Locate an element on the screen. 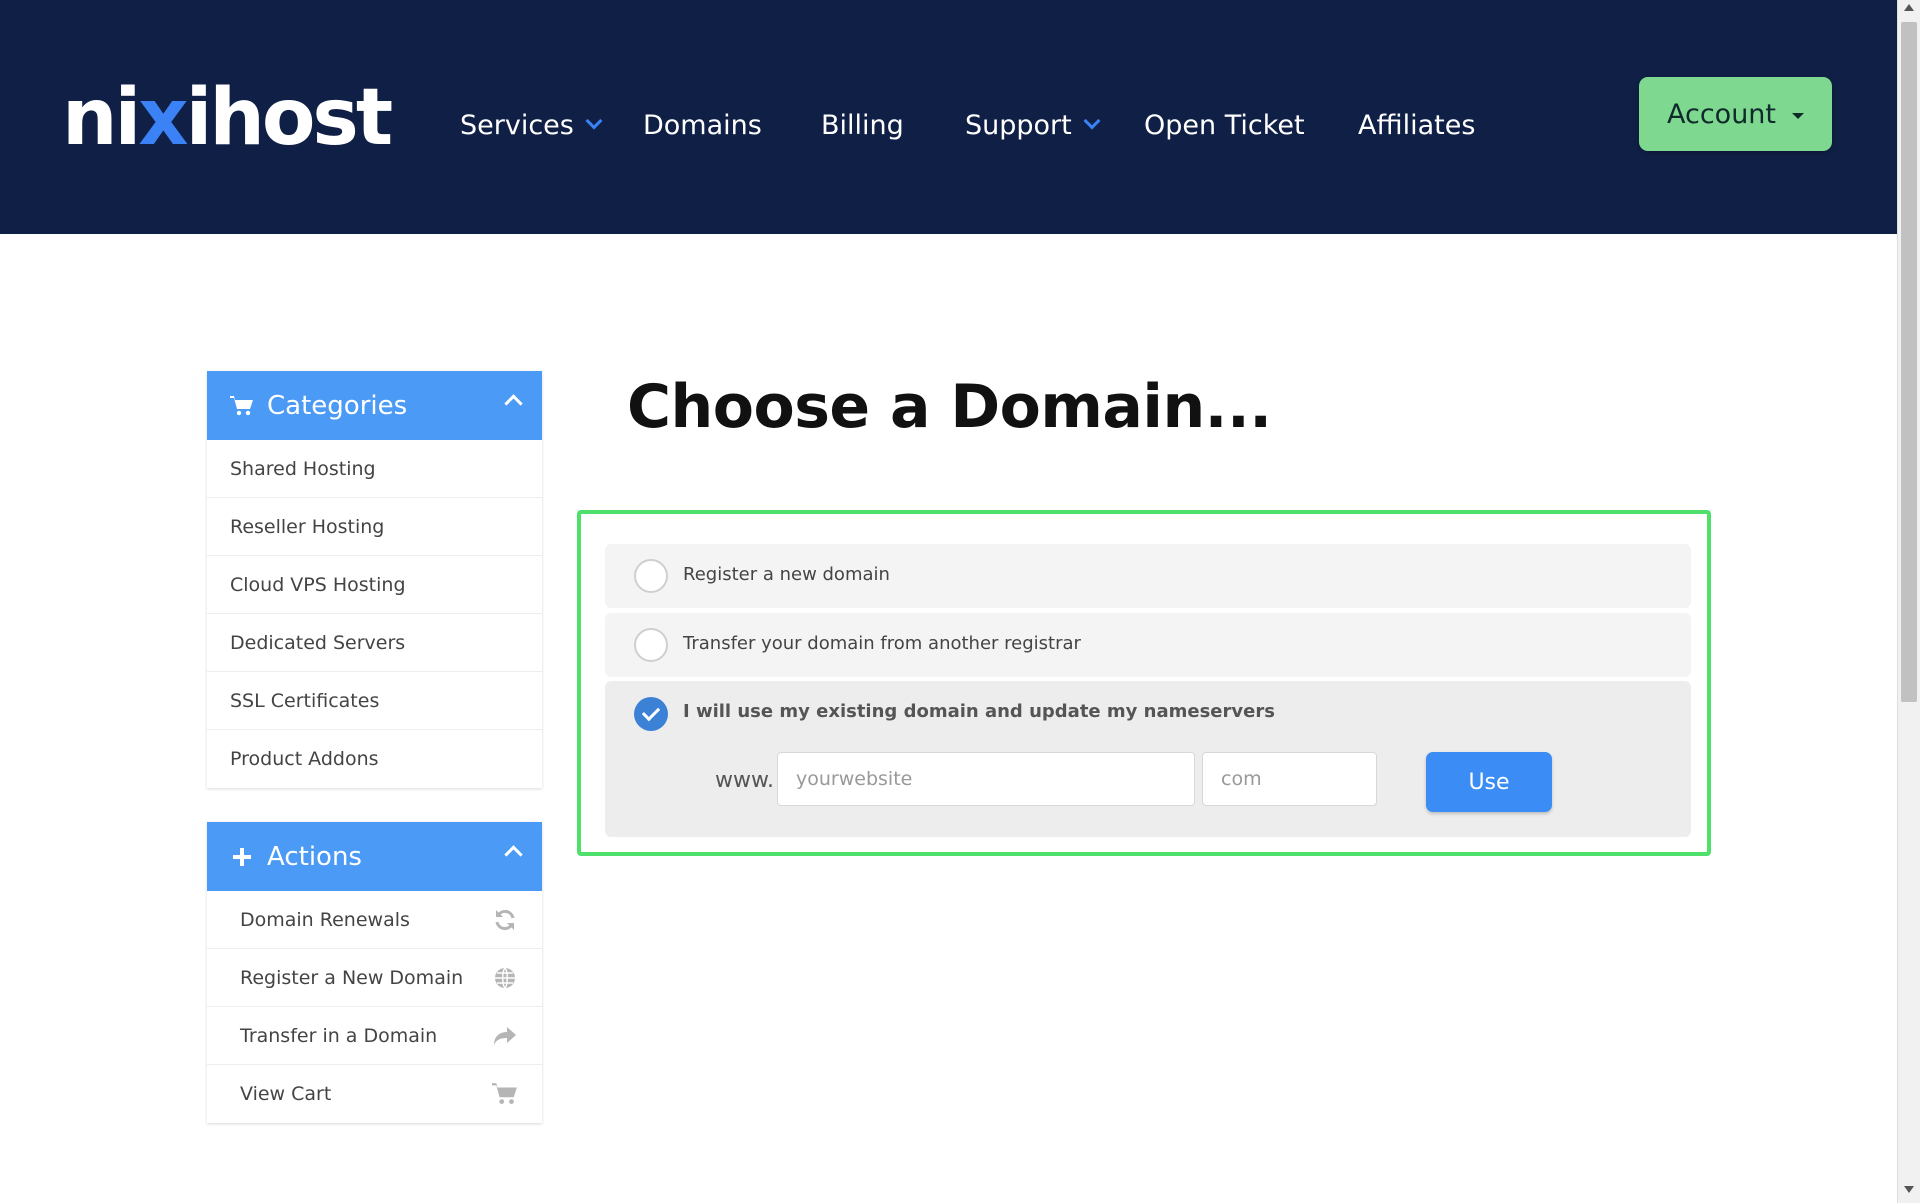  nav-open-ticket: Open Ticket is located at coordinates (1224, 125).